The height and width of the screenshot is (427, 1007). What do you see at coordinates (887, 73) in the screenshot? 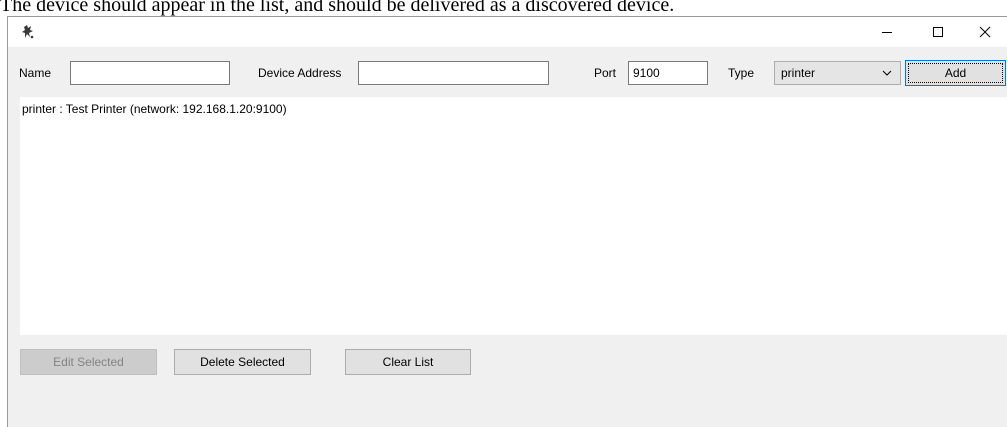
I see `chevron-down-icon` at bounding box center [887, 73].